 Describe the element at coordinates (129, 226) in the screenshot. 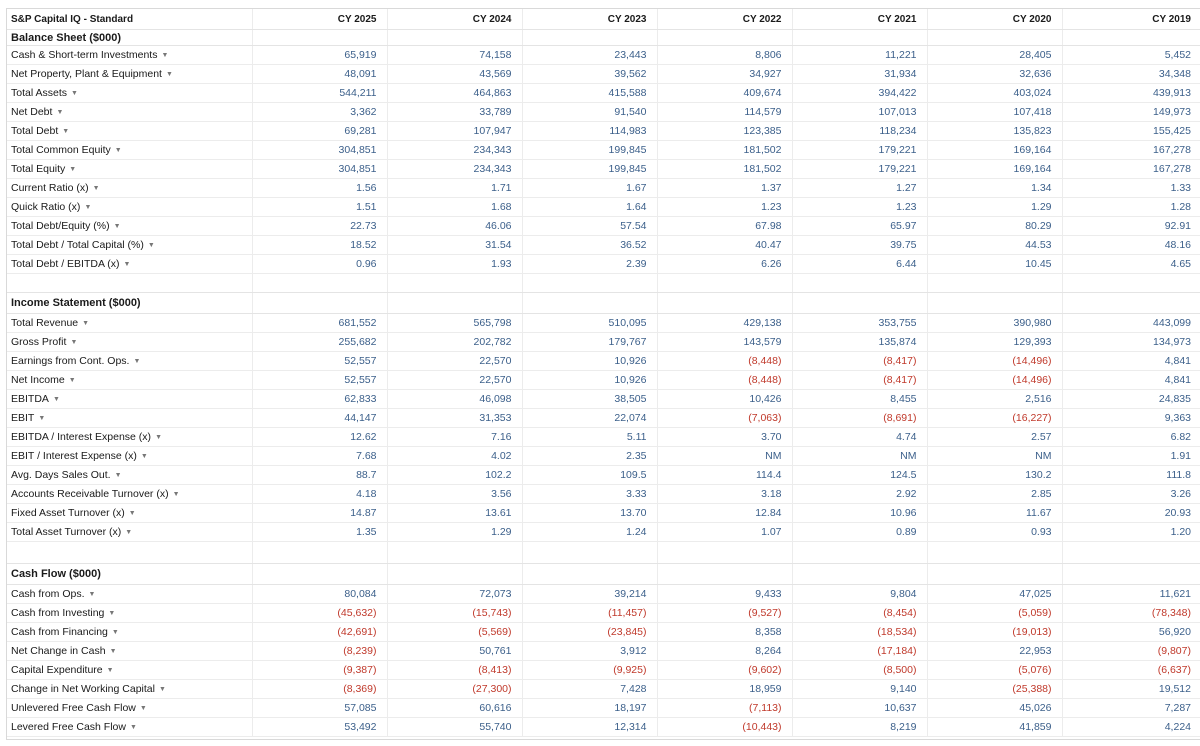

I see `row-label-cell: Total Debt/Equity (%) ▼` at that location.